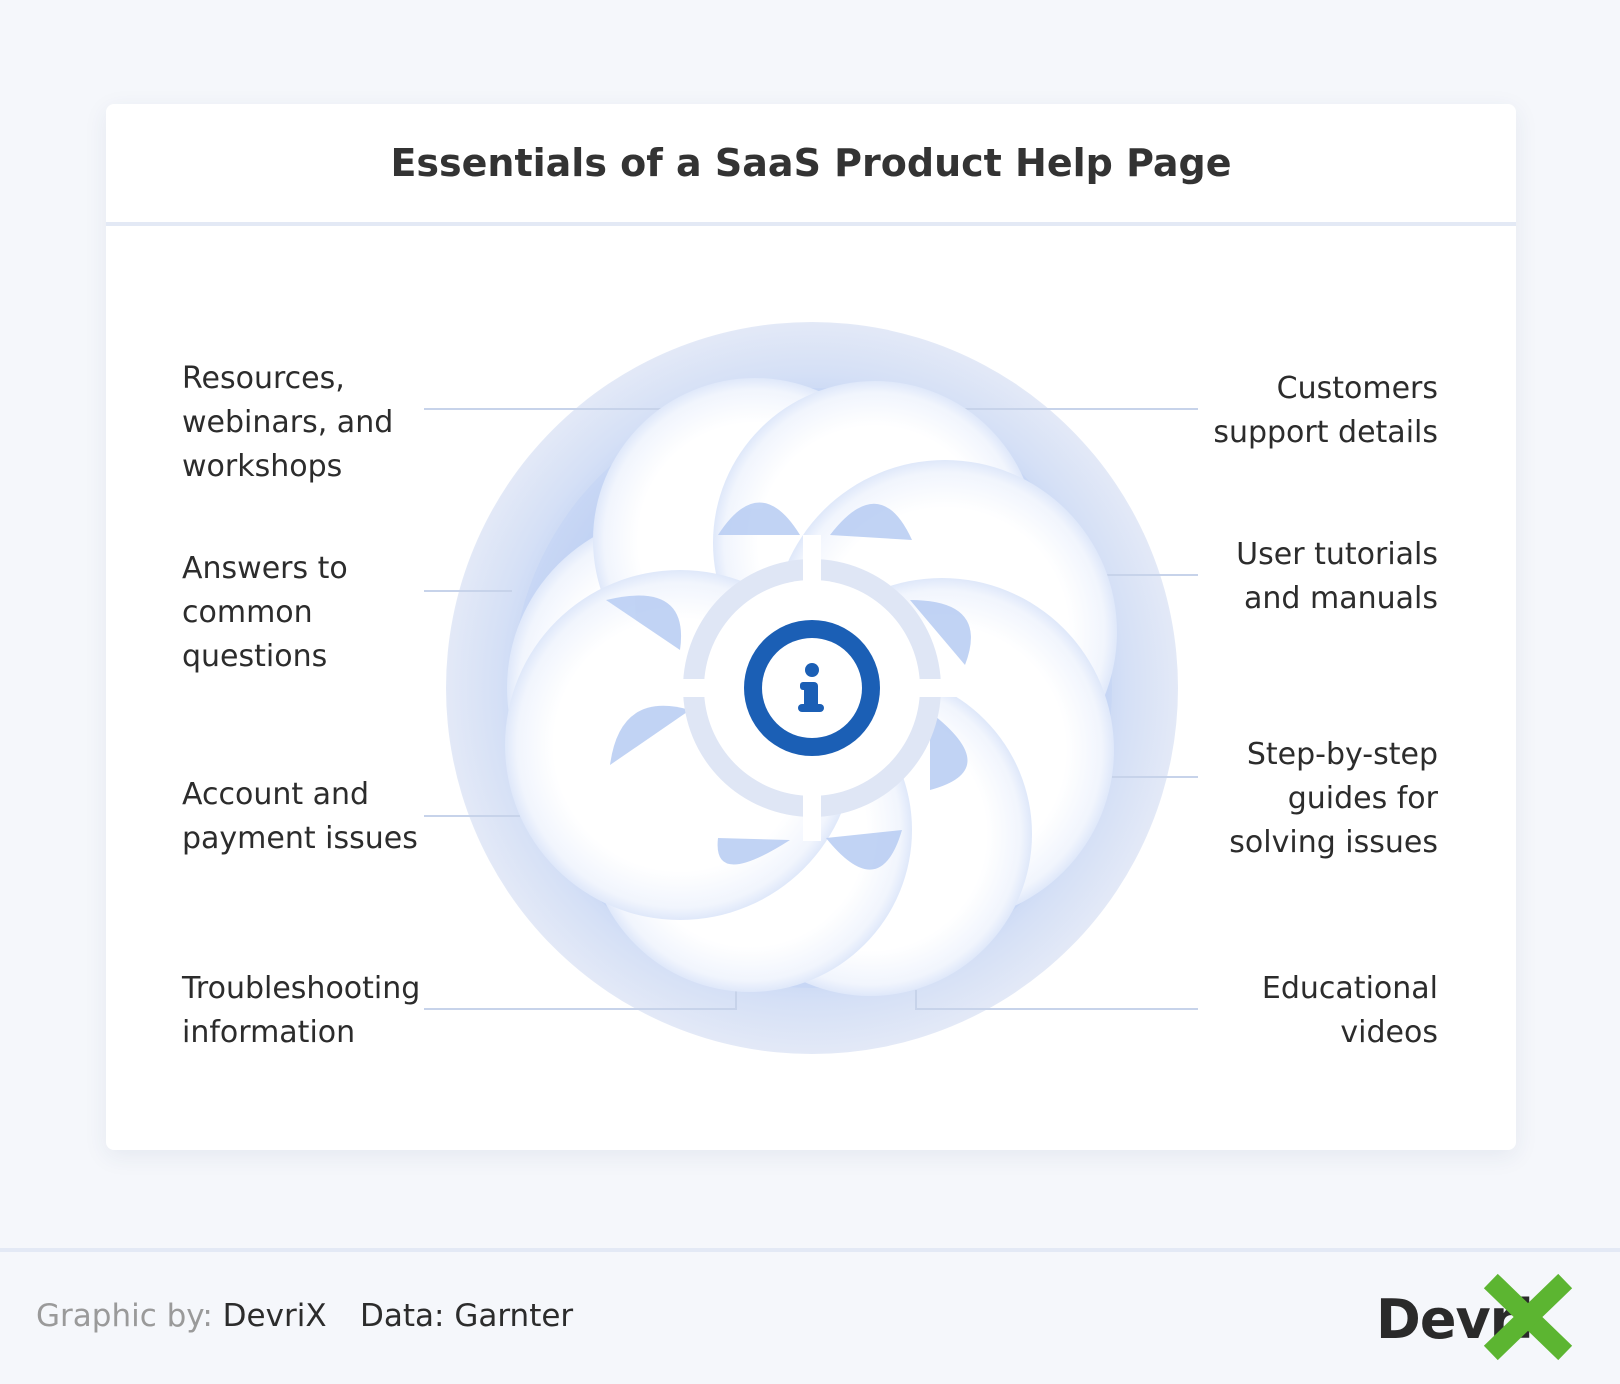  I want to click on data-value: Garnter, so click(514, 1316).